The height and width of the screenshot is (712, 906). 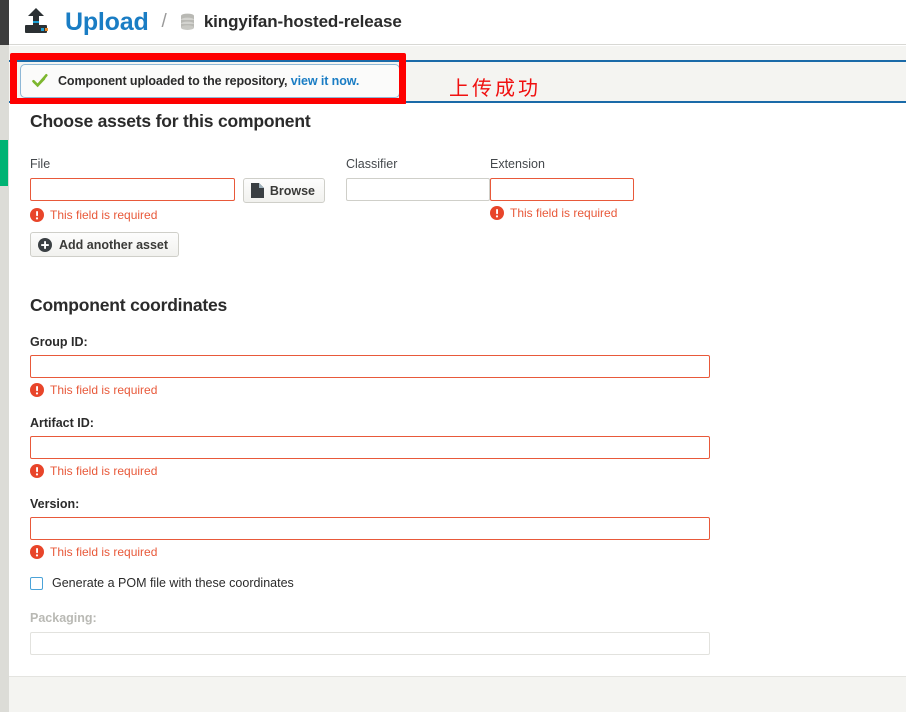 I want to click on document-icon, so click(x=257, y=190).